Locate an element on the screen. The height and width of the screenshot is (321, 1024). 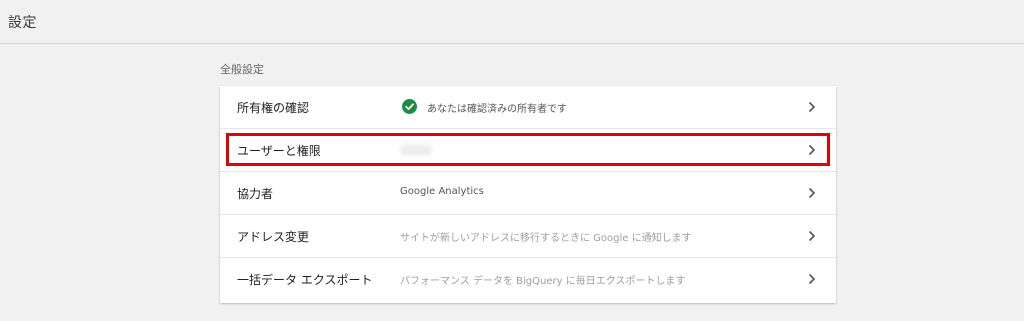
row-value: サイトが新しいアドレスに移行するときに Google に通知します is located at coordinates (546, 238).